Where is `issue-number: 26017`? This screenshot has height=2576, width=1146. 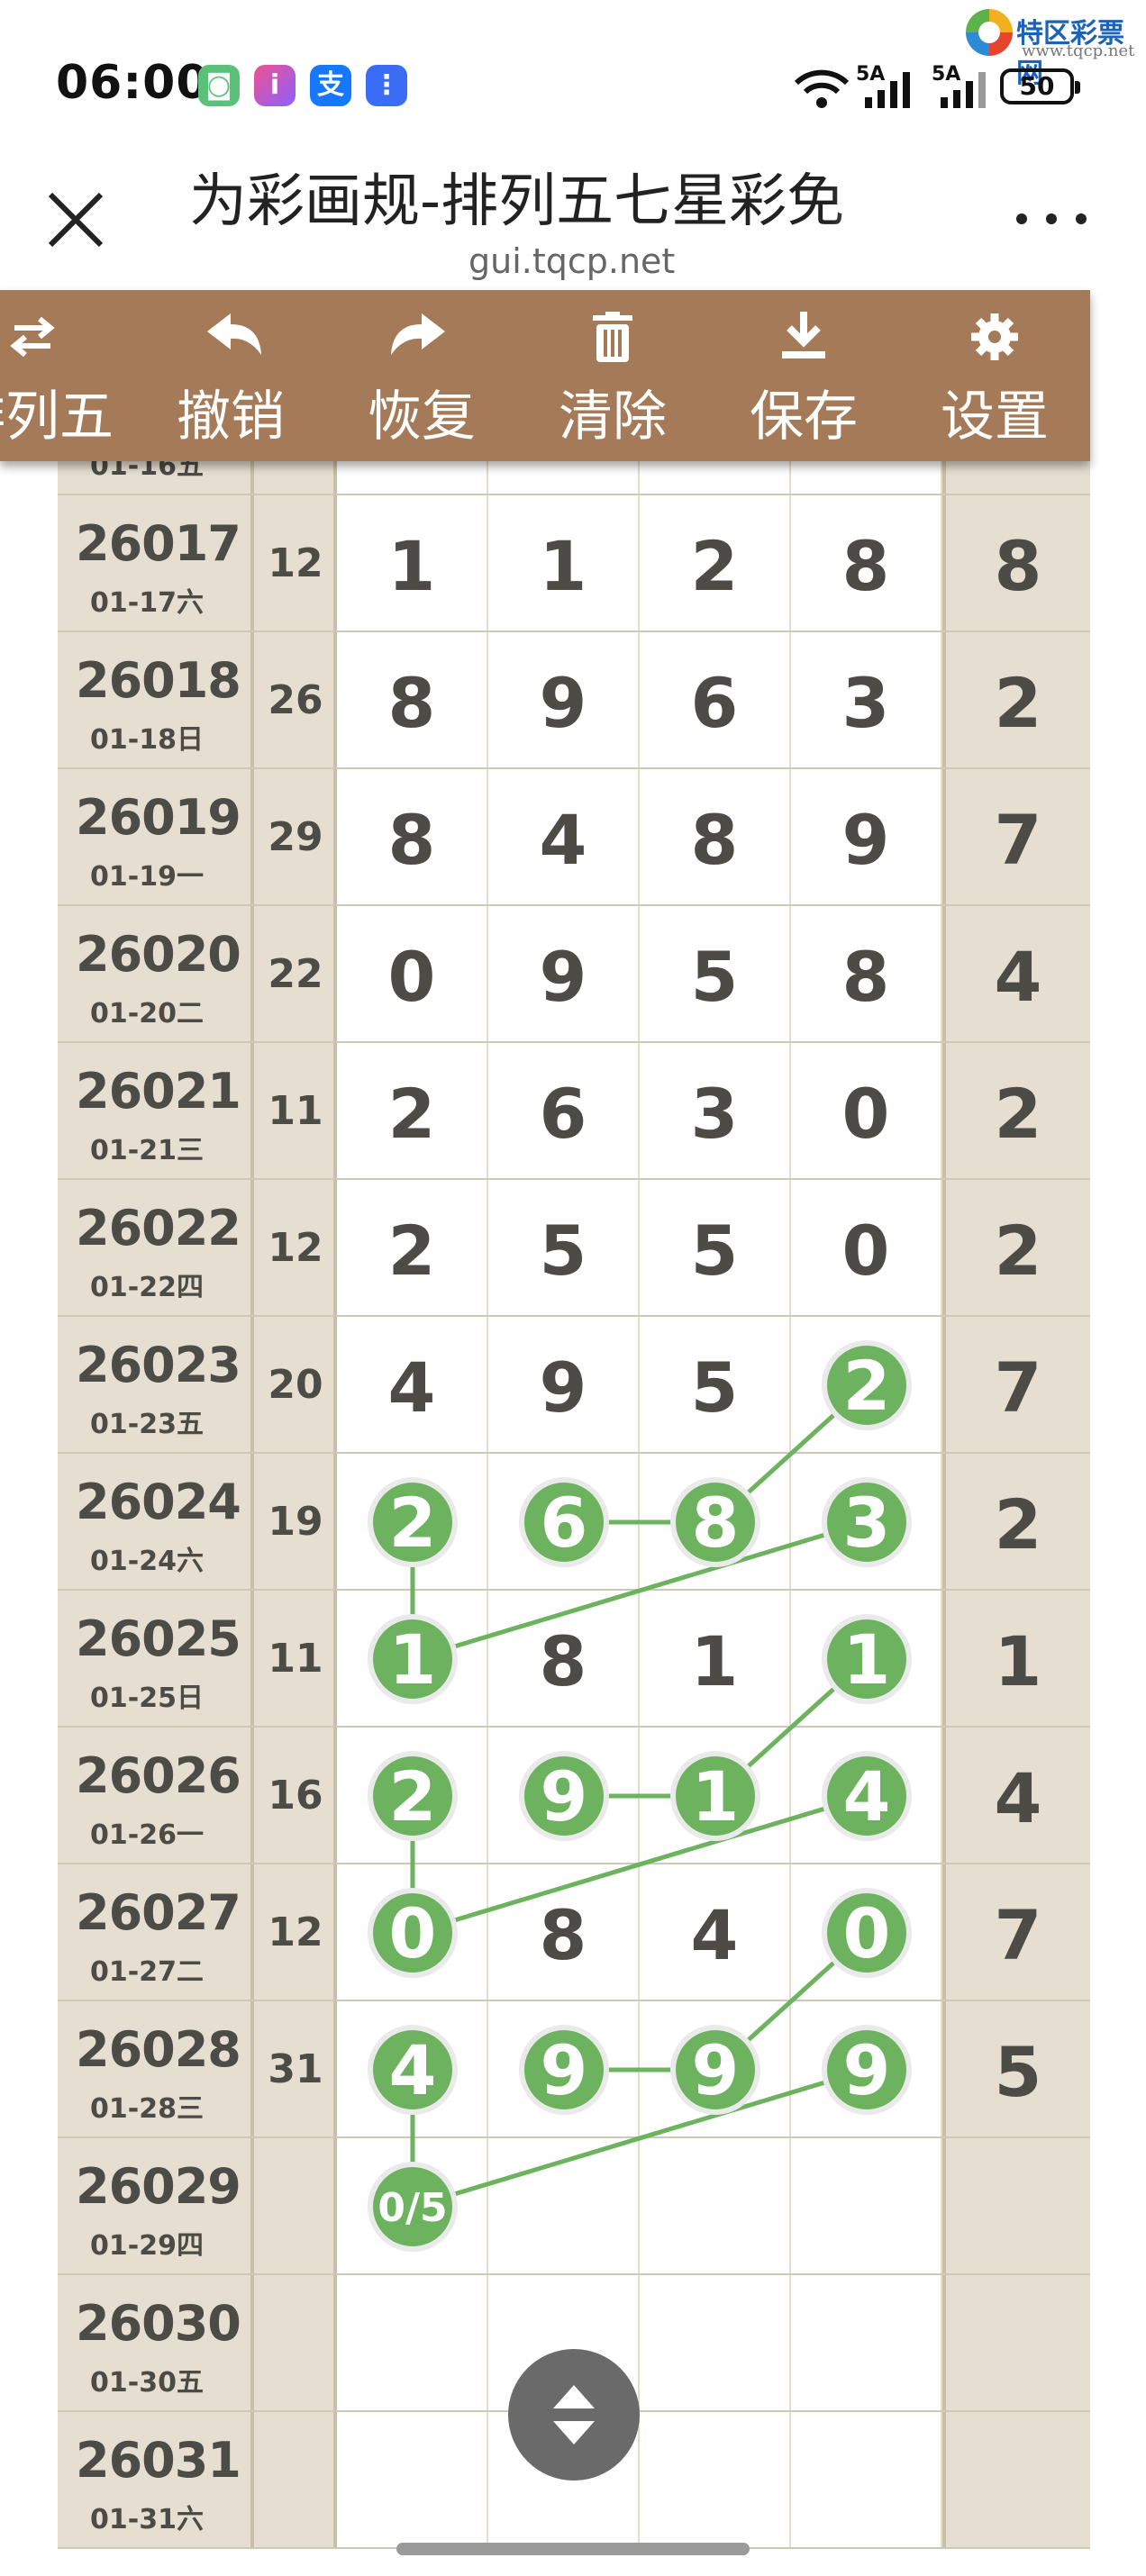 issue-number: 26017 is located at coordinates (158, 543).